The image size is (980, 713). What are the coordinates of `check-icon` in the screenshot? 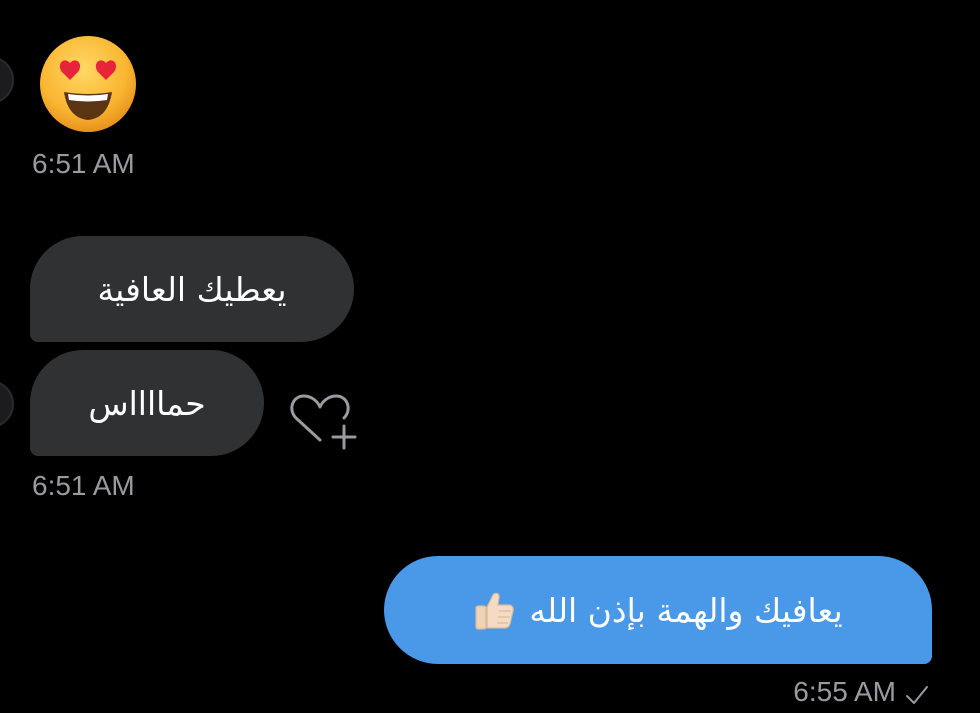 It's located at (917, 692).